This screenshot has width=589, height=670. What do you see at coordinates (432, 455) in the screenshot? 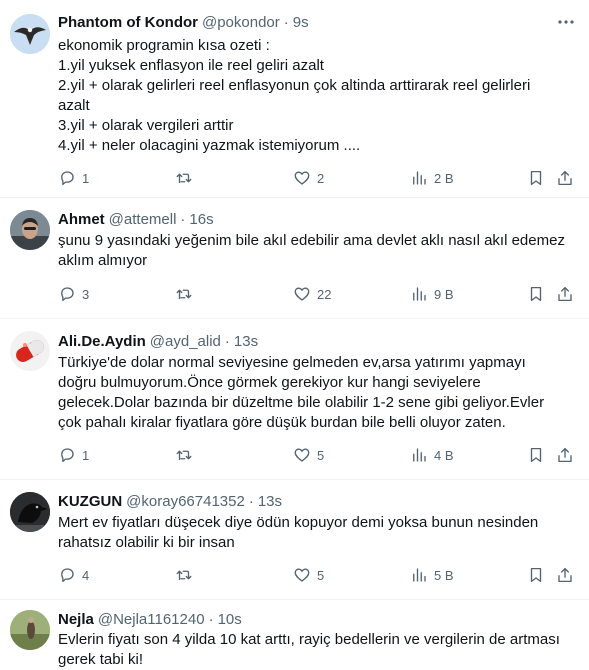
I see `views-button: 4 B` at bounding box center [432, 455].